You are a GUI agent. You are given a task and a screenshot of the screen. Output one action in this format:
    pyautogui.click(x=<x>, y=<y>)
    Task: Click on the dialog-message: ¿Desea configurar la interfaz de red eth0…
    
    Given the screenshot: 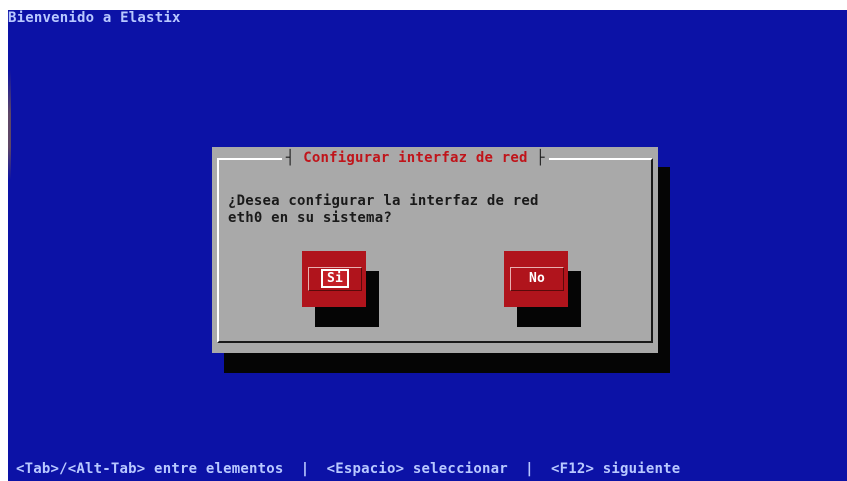 What is the action you would take?
    pyautogui.click(x=383, y=210)
    